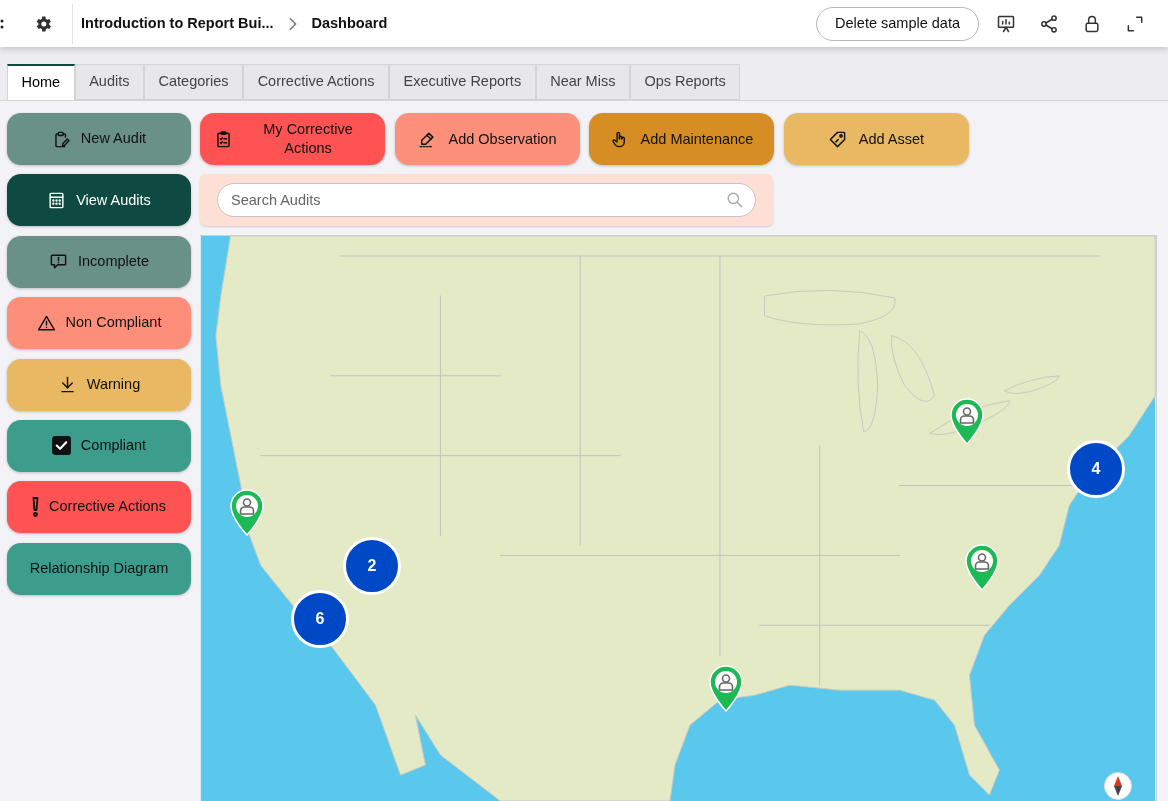 The width and height of the screenshot is (1168, 801). I want to click on action-button: Add Asset, so click(876, 139).